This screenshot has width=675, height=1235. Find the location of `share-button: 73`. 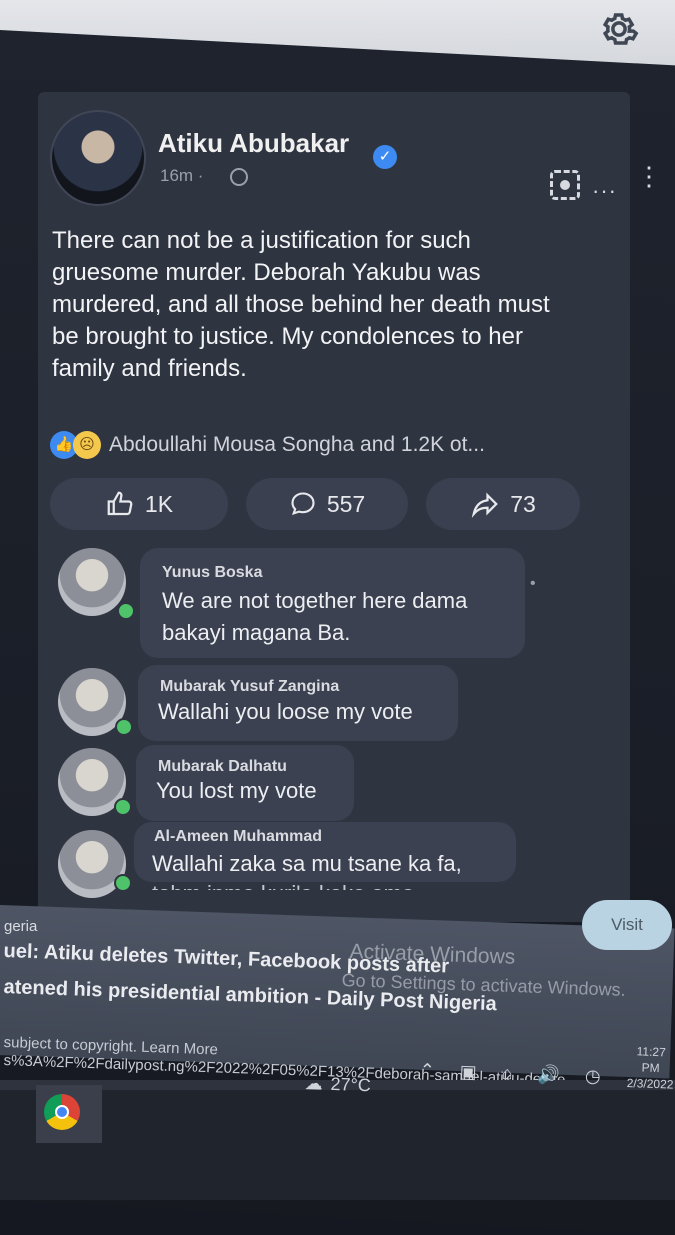

share-button: 73 is located at coordinates (503, 504).